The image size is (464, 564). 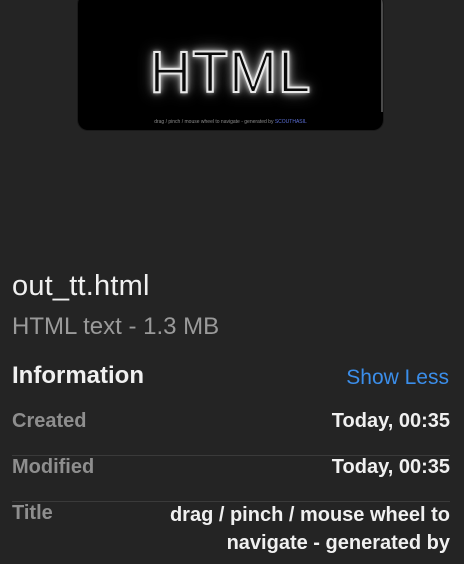 I want to click on show-less-button: Show Less, so click(x=397, y=378).